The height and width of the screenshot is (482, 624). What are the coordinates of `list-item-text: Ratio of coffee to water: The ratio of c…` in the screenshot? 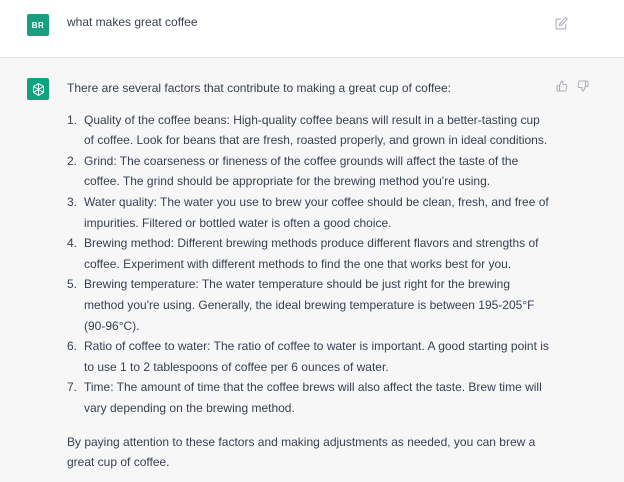 It's located at (316, 356).